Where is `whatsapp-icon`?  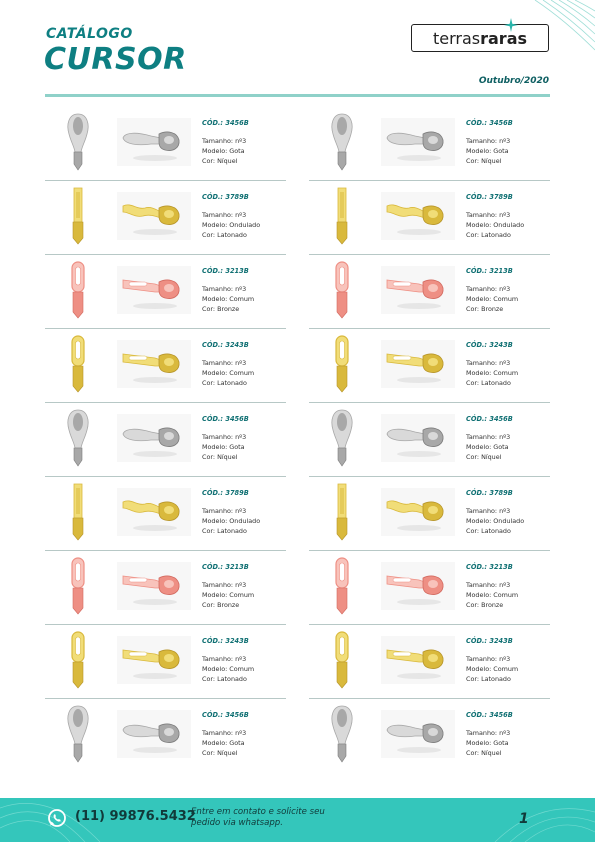 whatsapp-icon is located at coordinates (57, 818).